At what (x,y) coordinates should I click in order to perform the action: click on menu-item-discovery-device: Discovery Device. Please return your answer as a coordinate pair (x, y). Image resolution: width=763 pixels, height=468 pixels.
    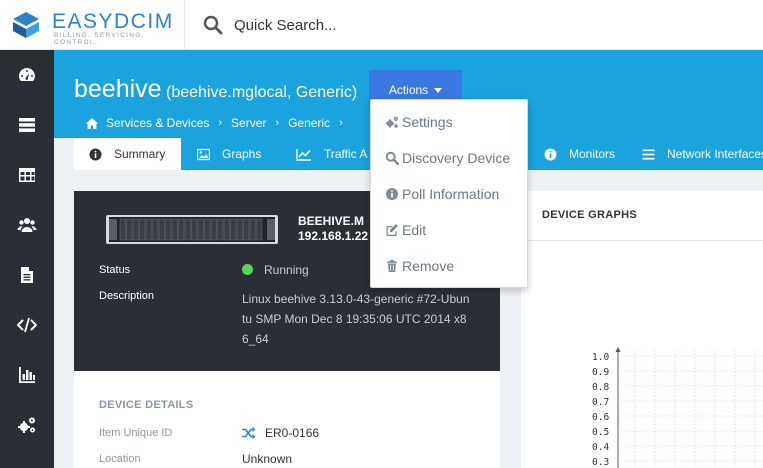
    Looking at the image, I should click on (447, 158).